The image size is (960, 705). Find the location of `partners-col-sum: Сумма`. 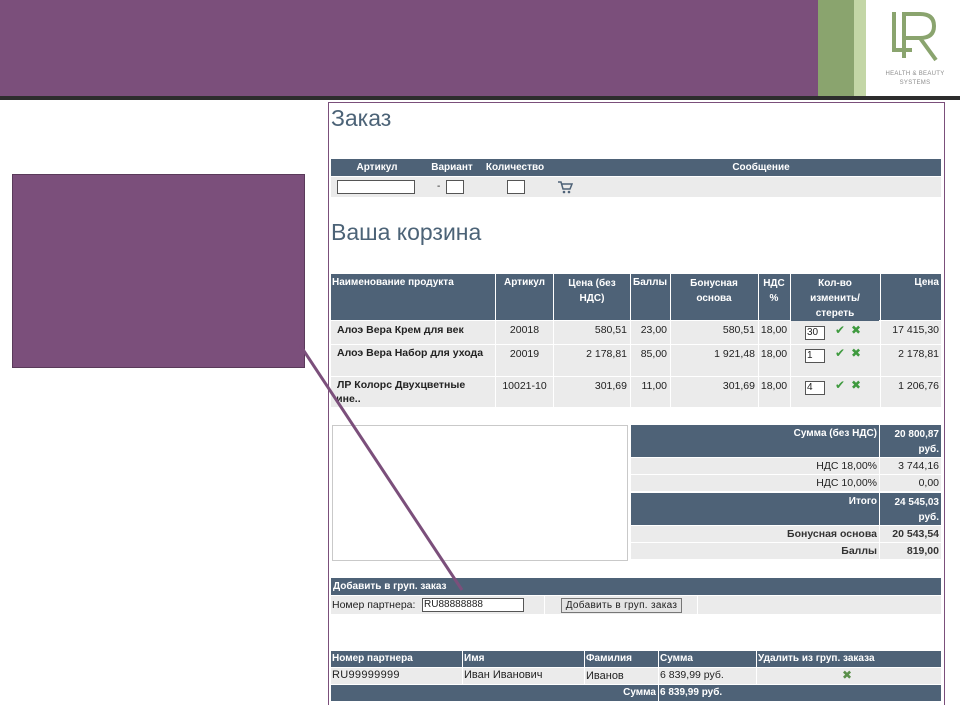

partners-col-sum: Сумма is located at coordinates (707, 659).